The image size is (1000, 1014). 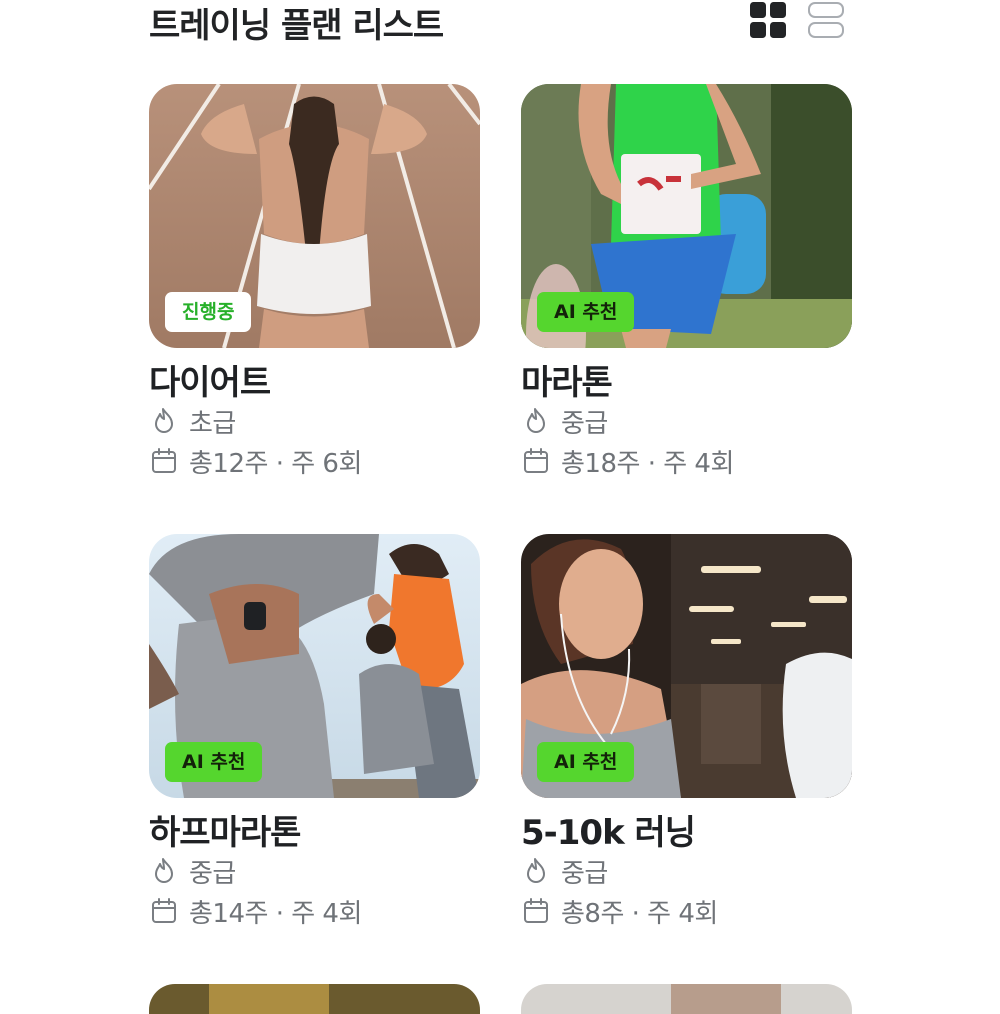 I want to click on schedule-text: 총12주 · 주 6회, so click(x=275, y=463).